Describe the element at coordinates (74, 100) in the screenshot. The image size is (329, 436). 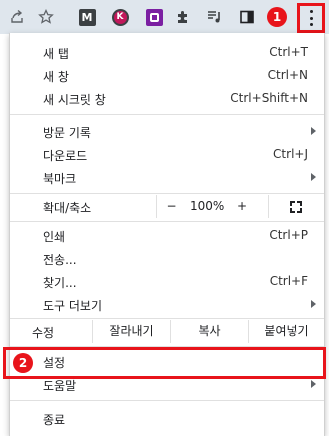
I see `menu-label: 새 시크릿 창` at that location.